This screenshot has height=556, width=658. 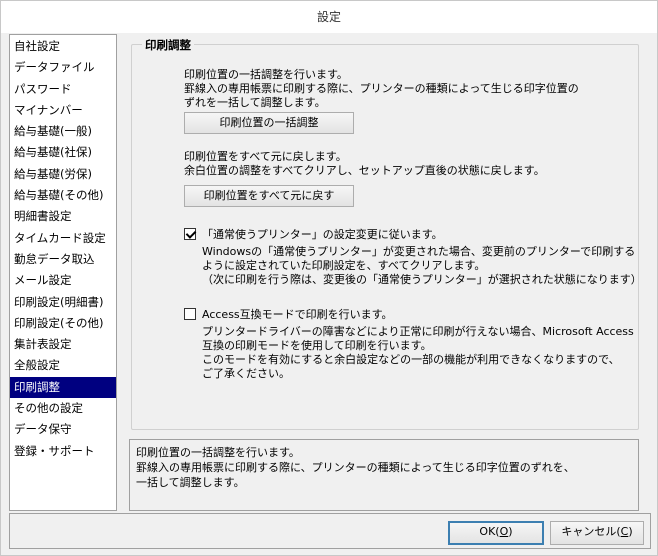 I want to click on sidebar-item: 印刷調整, so click(x=63, y=387).